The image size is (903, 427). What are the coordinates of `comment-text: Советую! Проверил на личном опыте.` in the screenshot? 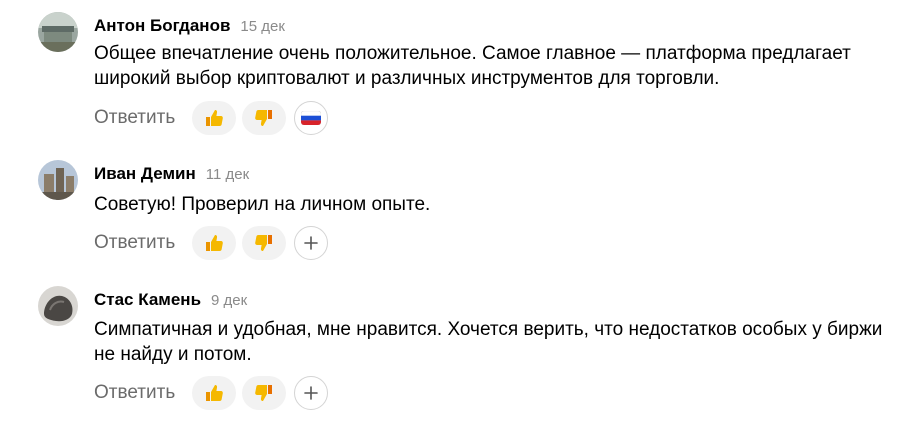 It's located at (262, 204).